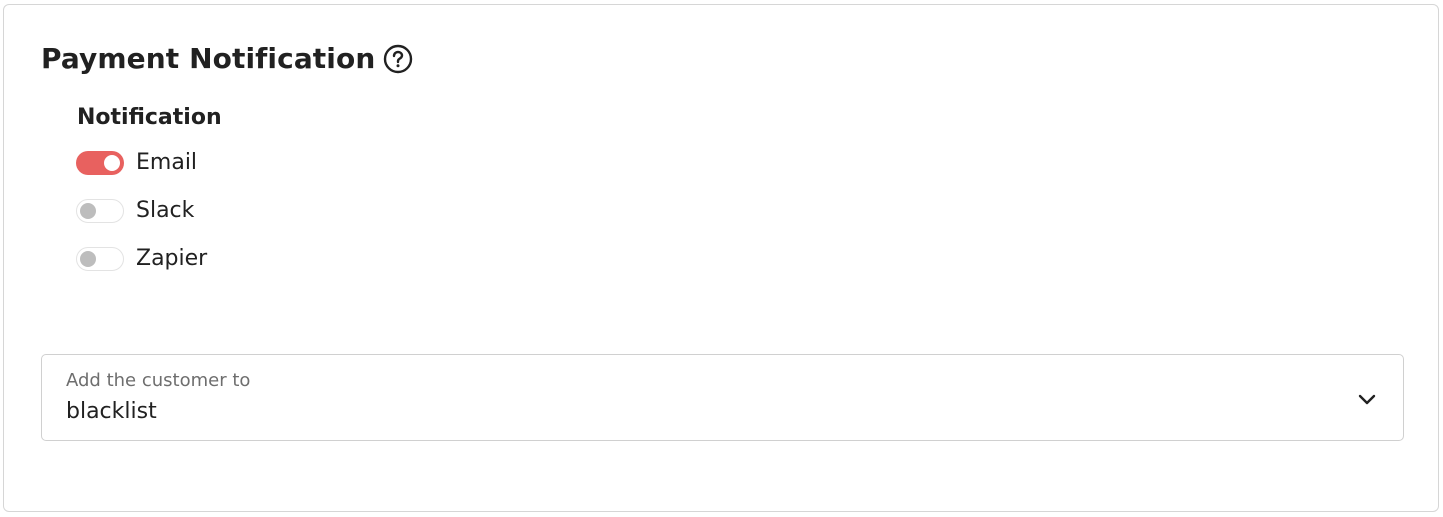 This screenshot has height=517, width=1443. What do you see at coordinates (111, 411) in the screenshot?
I see `select-value: blacklist` at bounding box center [111, 411].